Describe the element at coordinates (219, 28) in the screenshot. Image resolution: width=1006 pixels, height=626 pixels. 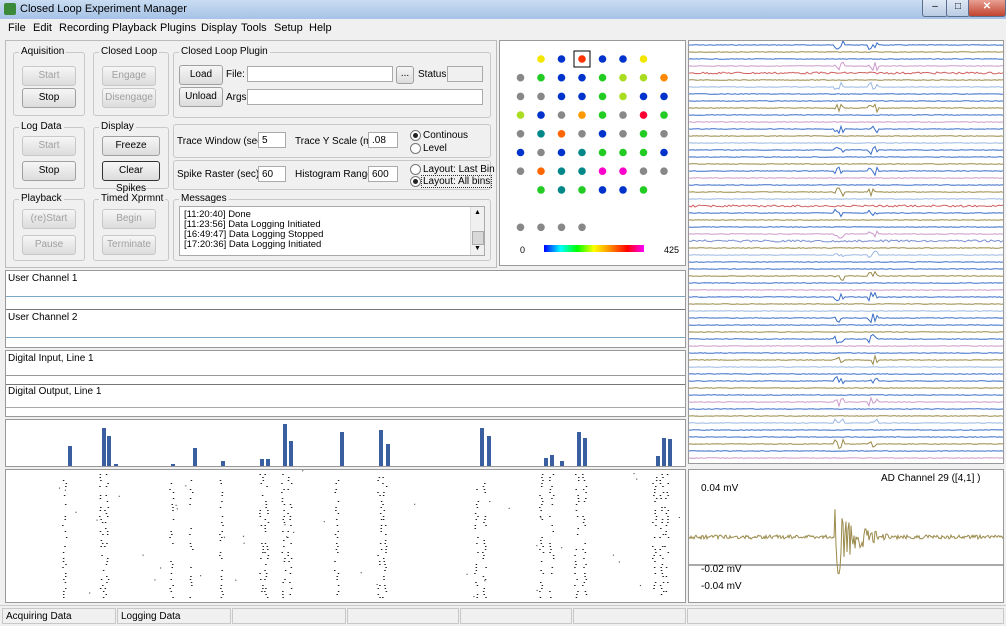
I see `menu-display: Display` at that location.